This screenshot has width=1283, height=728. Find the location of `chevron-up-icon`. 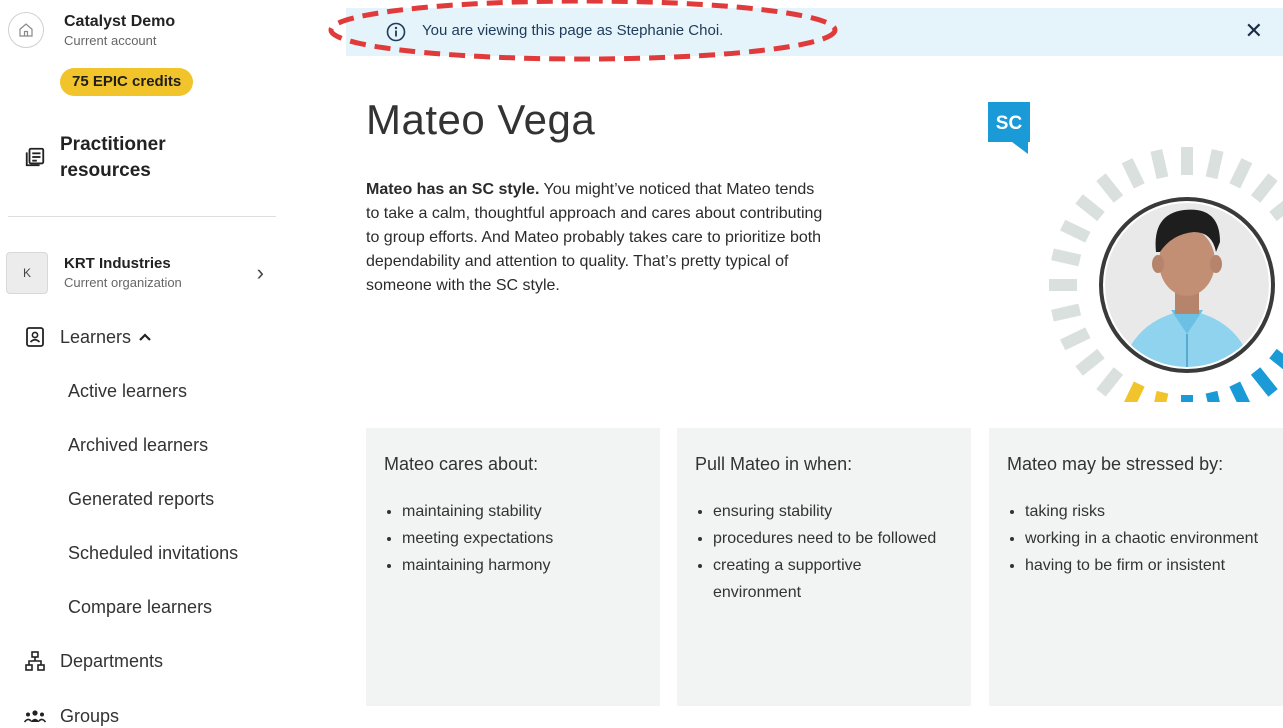

chevron-up-icon is located at coordinates (145, 337).